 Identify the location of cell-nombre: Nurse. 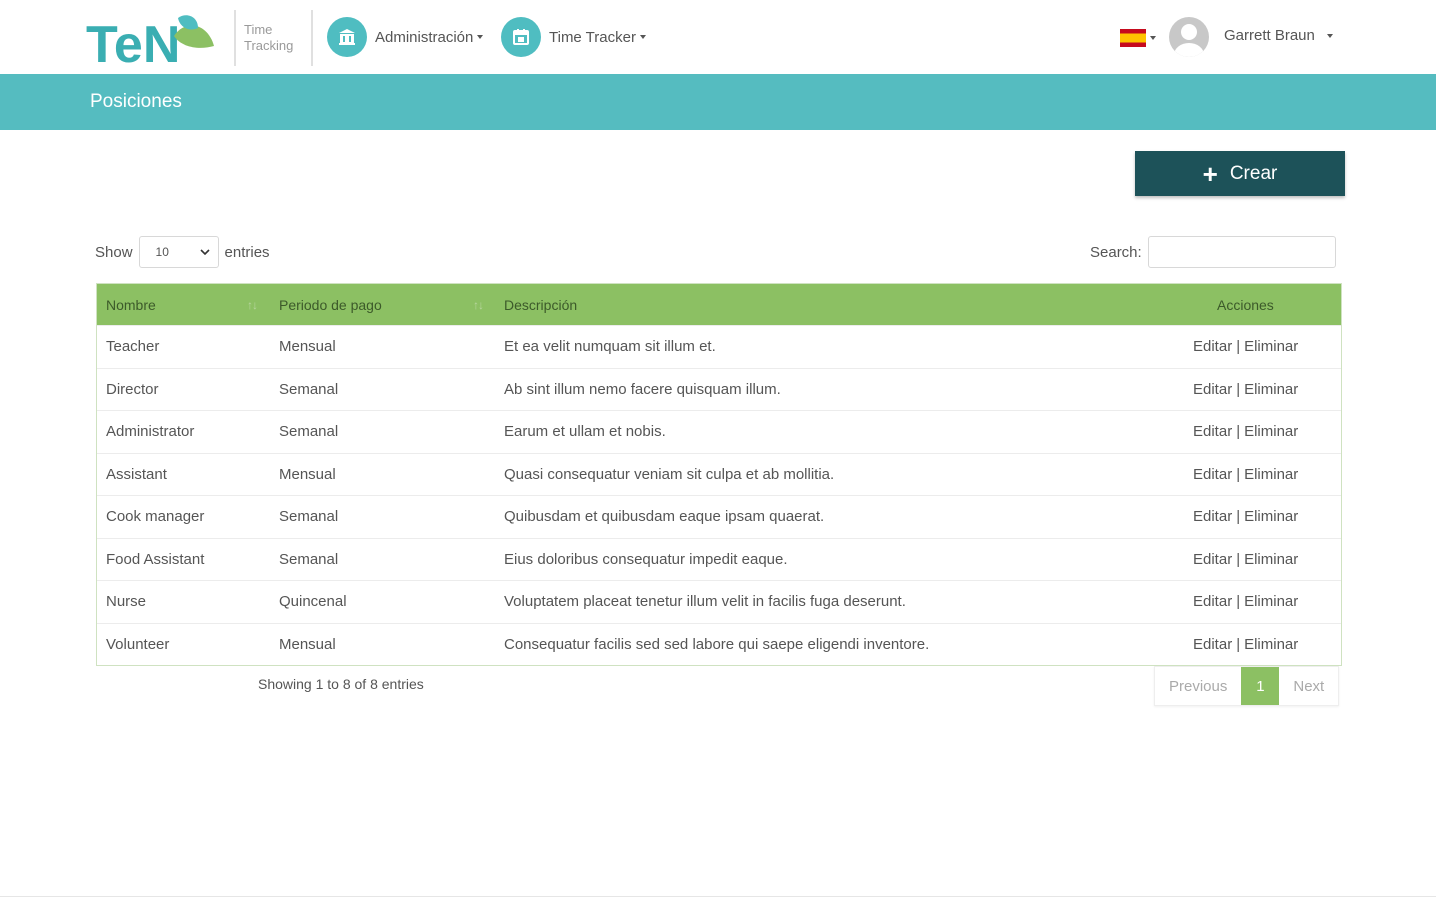
(126, 601).